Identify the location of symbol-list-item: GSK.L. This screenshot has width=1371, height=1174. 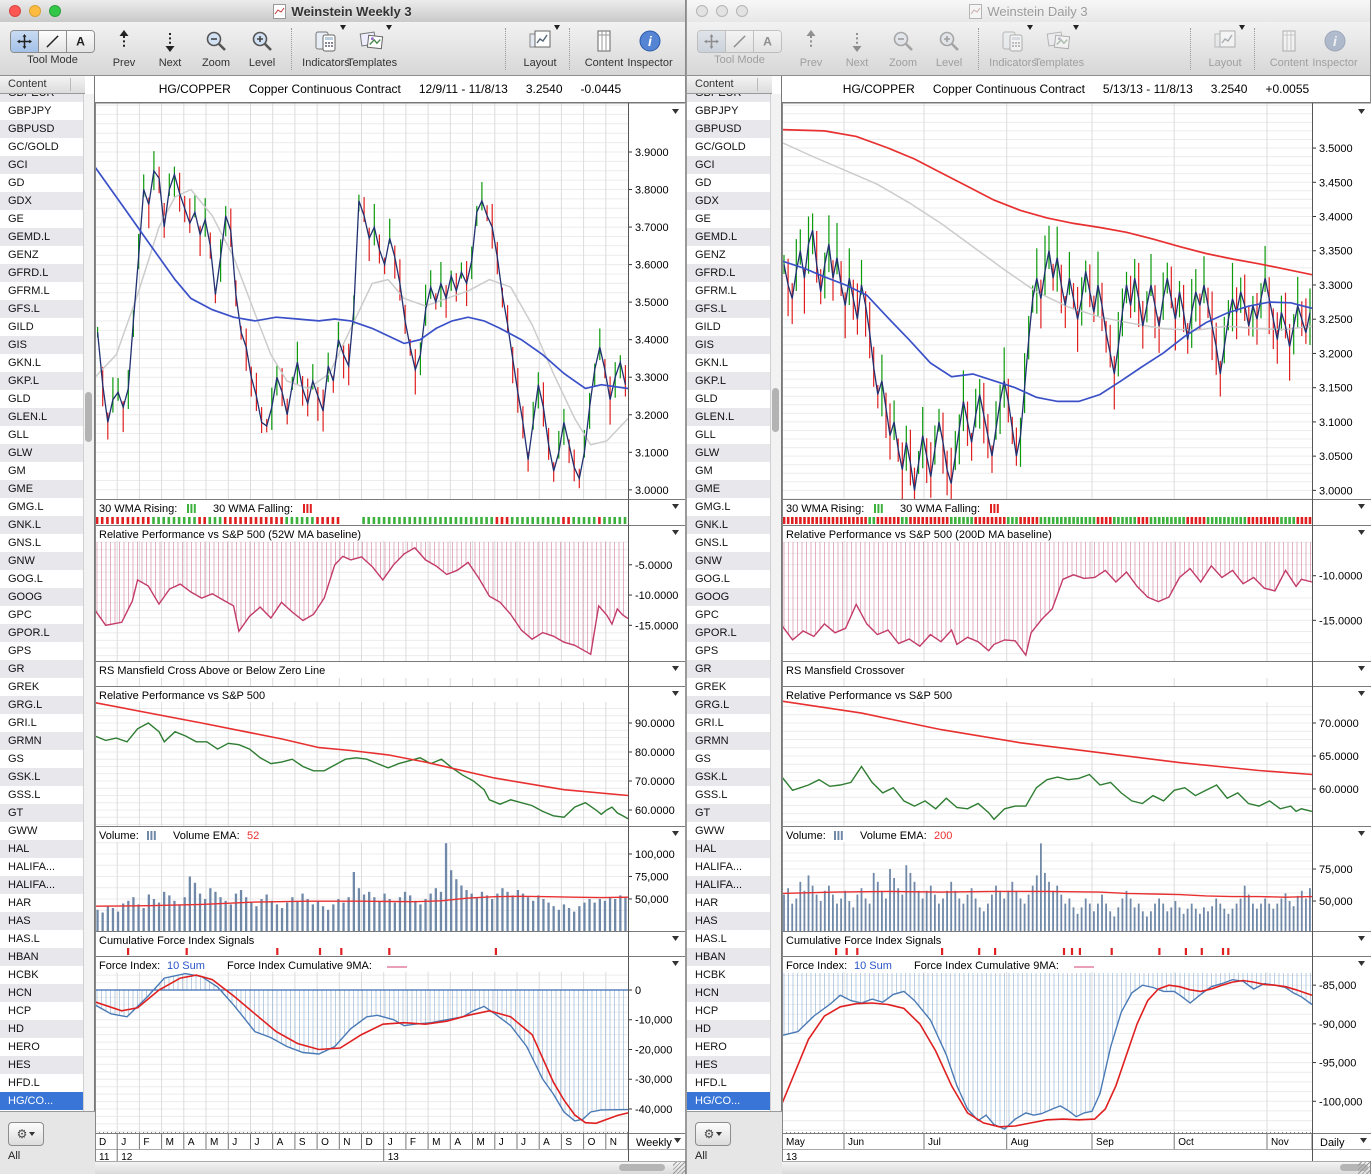
(42, 777).